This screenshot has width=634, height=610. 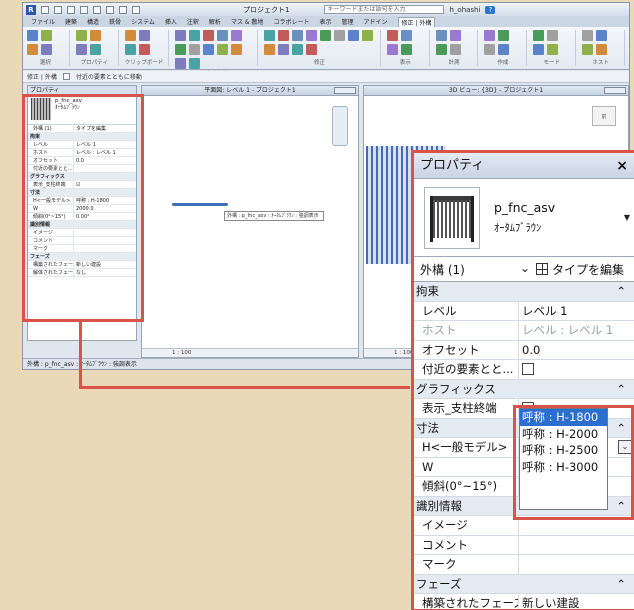 I want to click on undo-icon, so click(x=71, y=9).